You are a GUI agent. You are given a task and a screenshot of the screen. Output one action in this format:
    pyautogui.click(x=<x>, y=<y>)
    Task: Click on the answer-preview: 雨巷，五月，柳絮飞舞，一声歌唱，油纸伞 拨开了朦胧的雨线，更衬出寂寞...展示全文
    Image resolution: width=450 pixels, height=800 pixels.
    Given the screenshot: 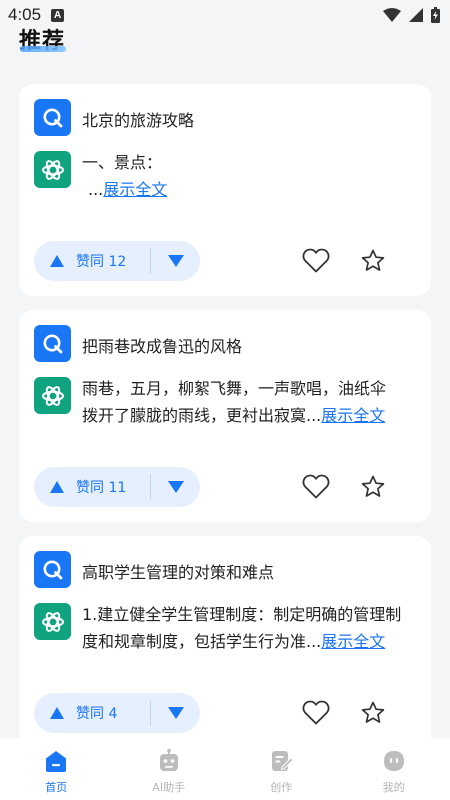 What is the action you would take?
    pyautogui.click(x=247, y=402)
    